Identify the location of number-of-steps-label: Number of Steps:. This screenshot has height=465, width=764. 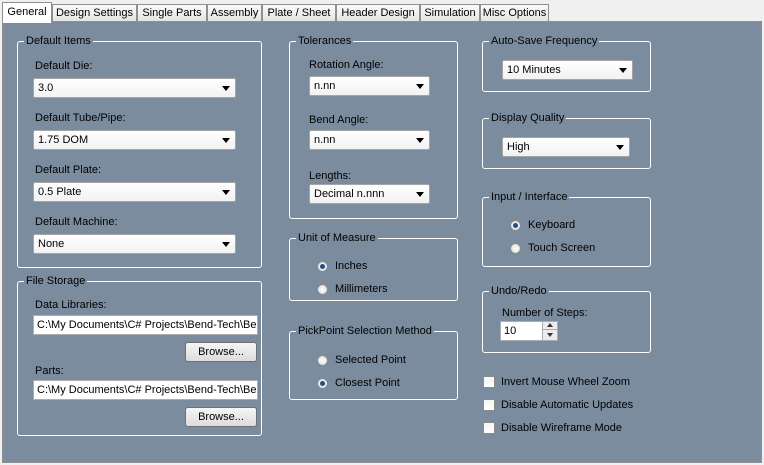
(545, 313).